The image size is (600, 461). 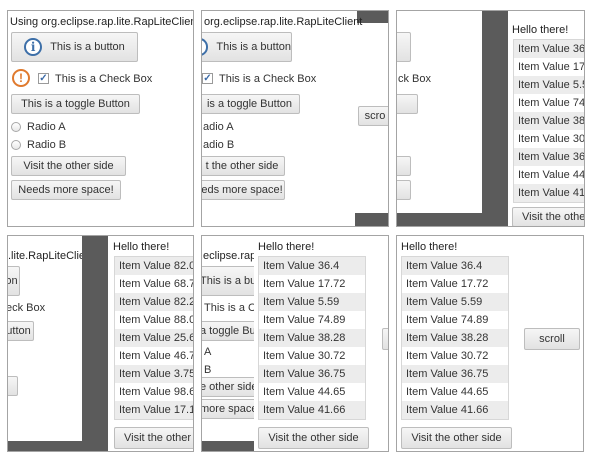 I want to click on push-button-label: This is a butt, so click(x=228, y=281).